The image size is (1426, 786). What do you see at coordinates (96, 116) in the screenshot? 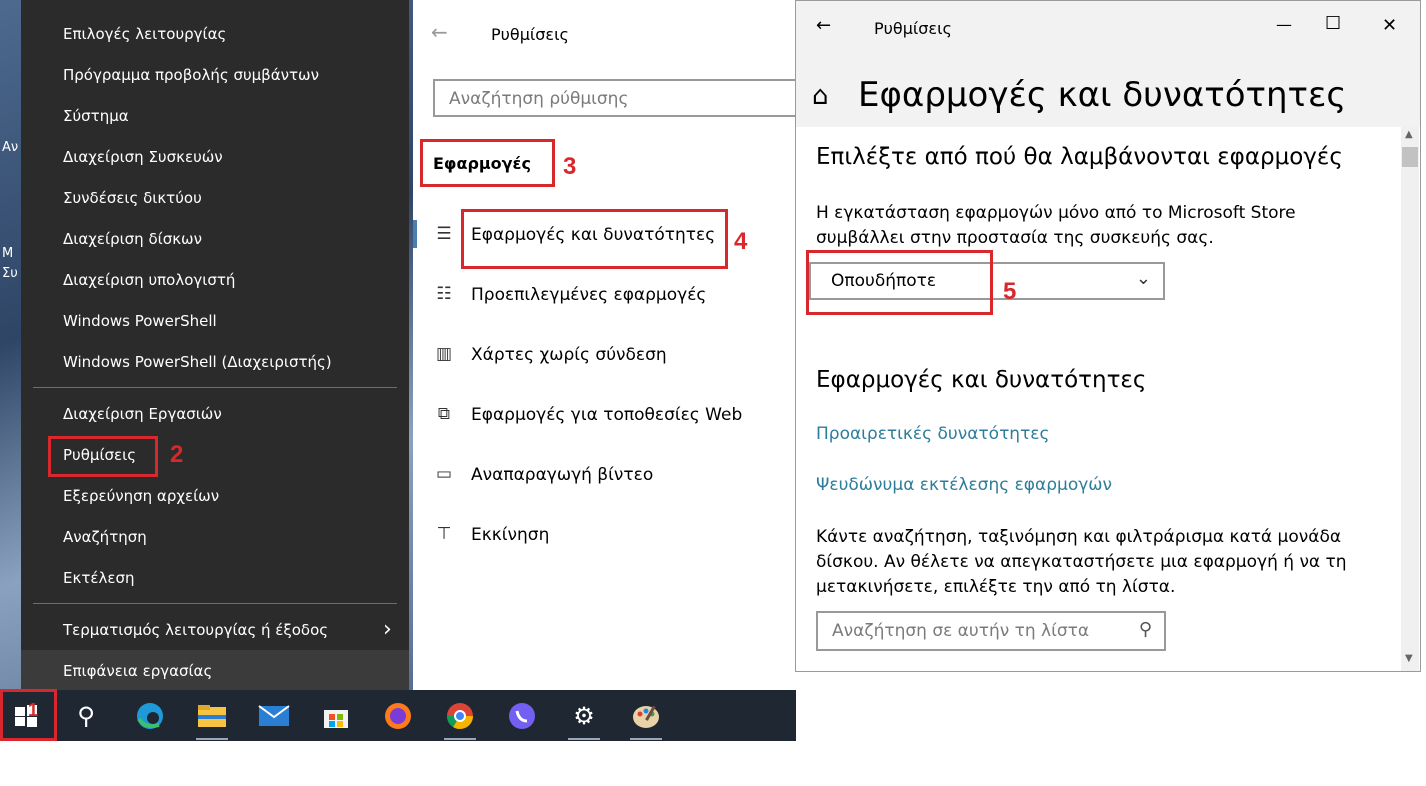
I see `menu-item-system: Σύστημα` at bounding box center [96, 116].